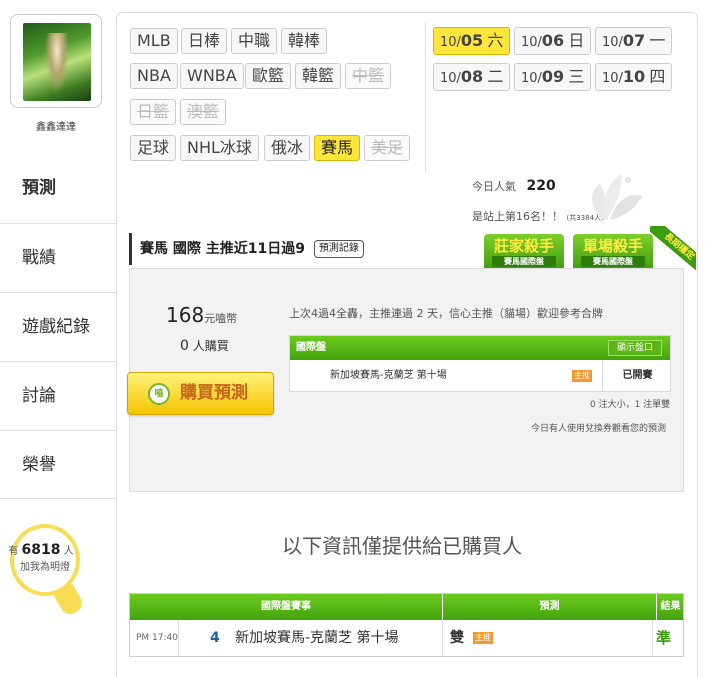 The image size is (720, 677). Describe the element at coordinates (657, 40) in the screenshot. I see `date-weekday: 一` at that location.